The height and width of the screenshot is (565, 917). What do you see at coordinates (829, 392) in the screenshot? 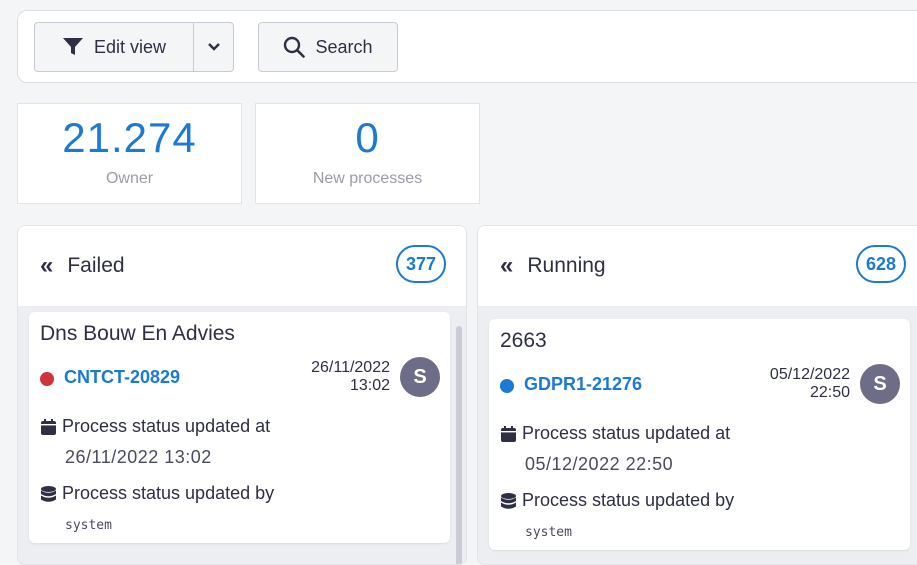
I see `card-date-time: 22:50` at bounding box center [829, 392].